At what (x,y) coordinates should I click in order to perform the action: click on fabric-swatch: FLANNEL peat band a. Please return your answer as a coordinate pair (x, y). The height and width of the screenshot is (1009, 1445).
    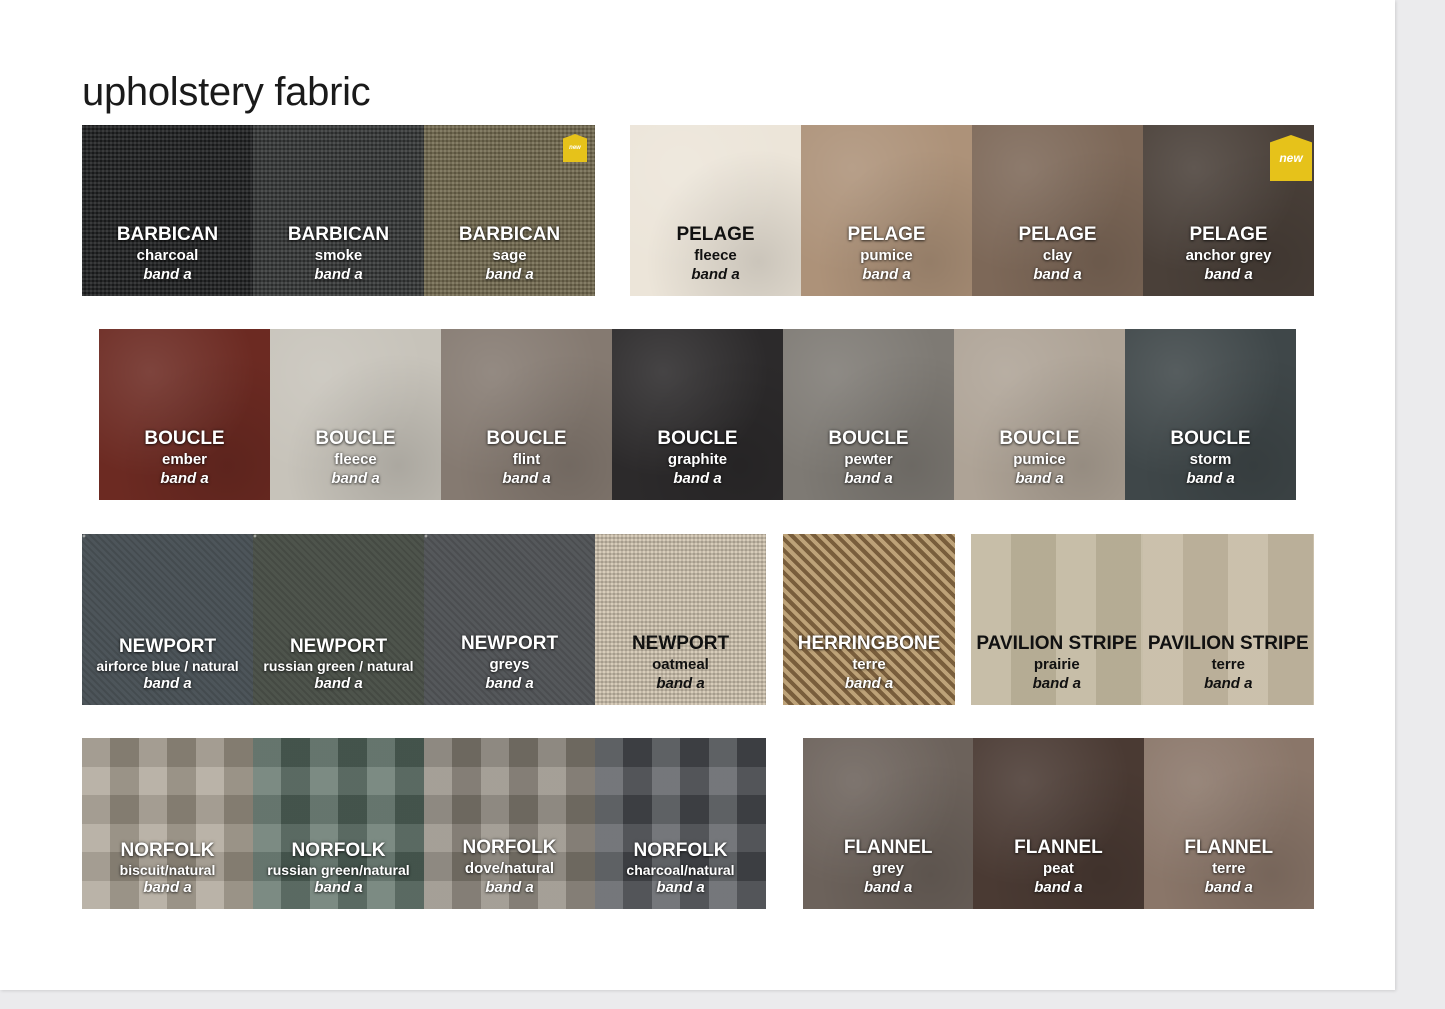
    Looking at the image, I should click on (1058, 823).